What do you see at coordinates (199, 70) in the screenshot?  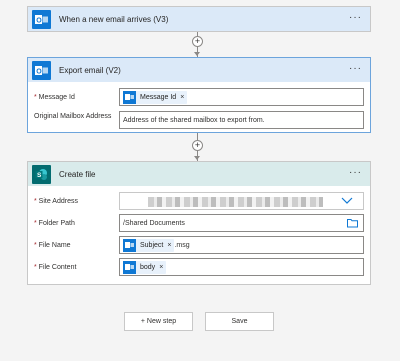 I see `export-email-header: O Export email (V2) ···` at bounding box center [199, 70].